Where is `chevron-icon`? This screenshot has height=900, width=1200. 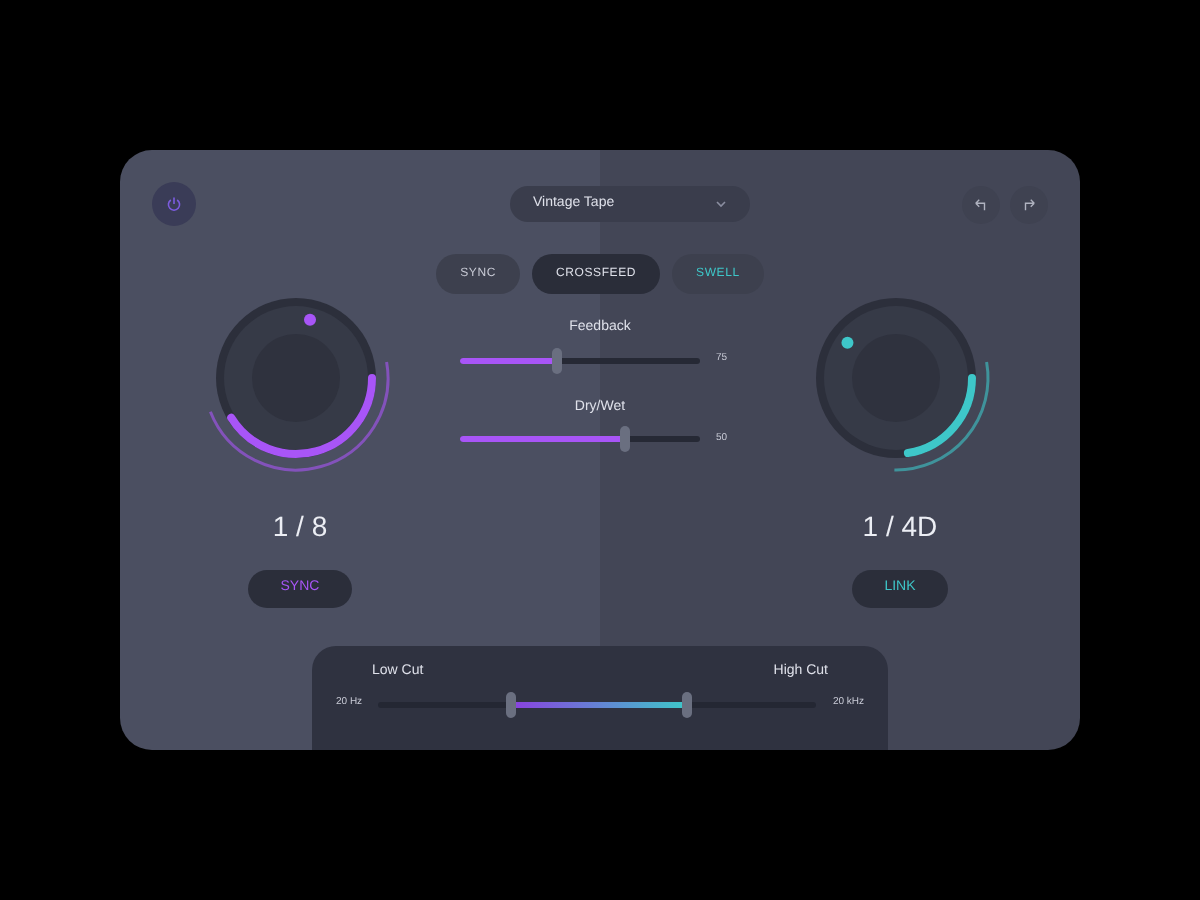
chevron-icon is located at coordinates (720, 204).